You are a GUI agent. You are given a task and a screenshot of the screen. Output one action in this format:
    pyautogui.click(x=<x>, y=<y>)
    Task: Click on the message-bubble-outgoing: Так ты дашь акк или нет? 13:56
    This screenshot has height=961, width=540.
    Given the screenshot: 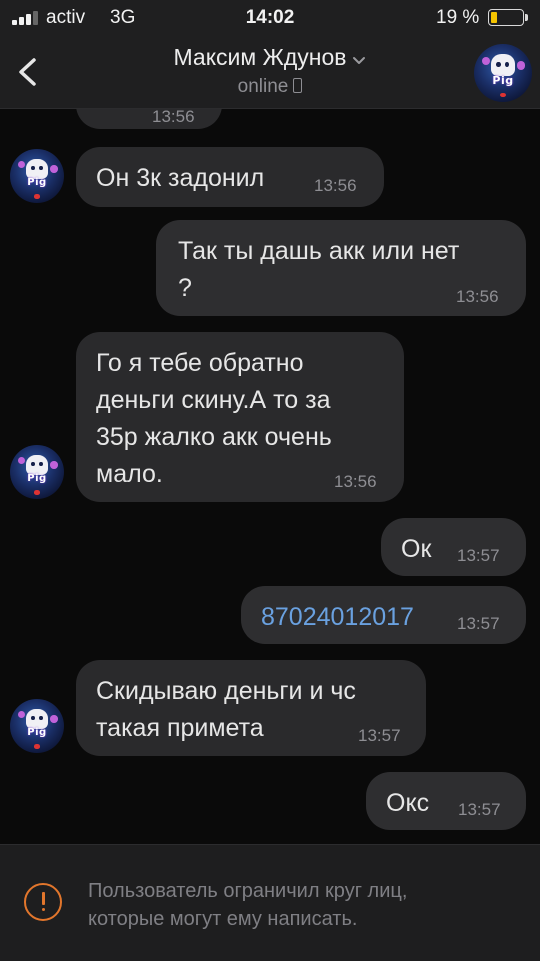 What is the action you would take?
    pyautogui.click(x=341, y=268)
    